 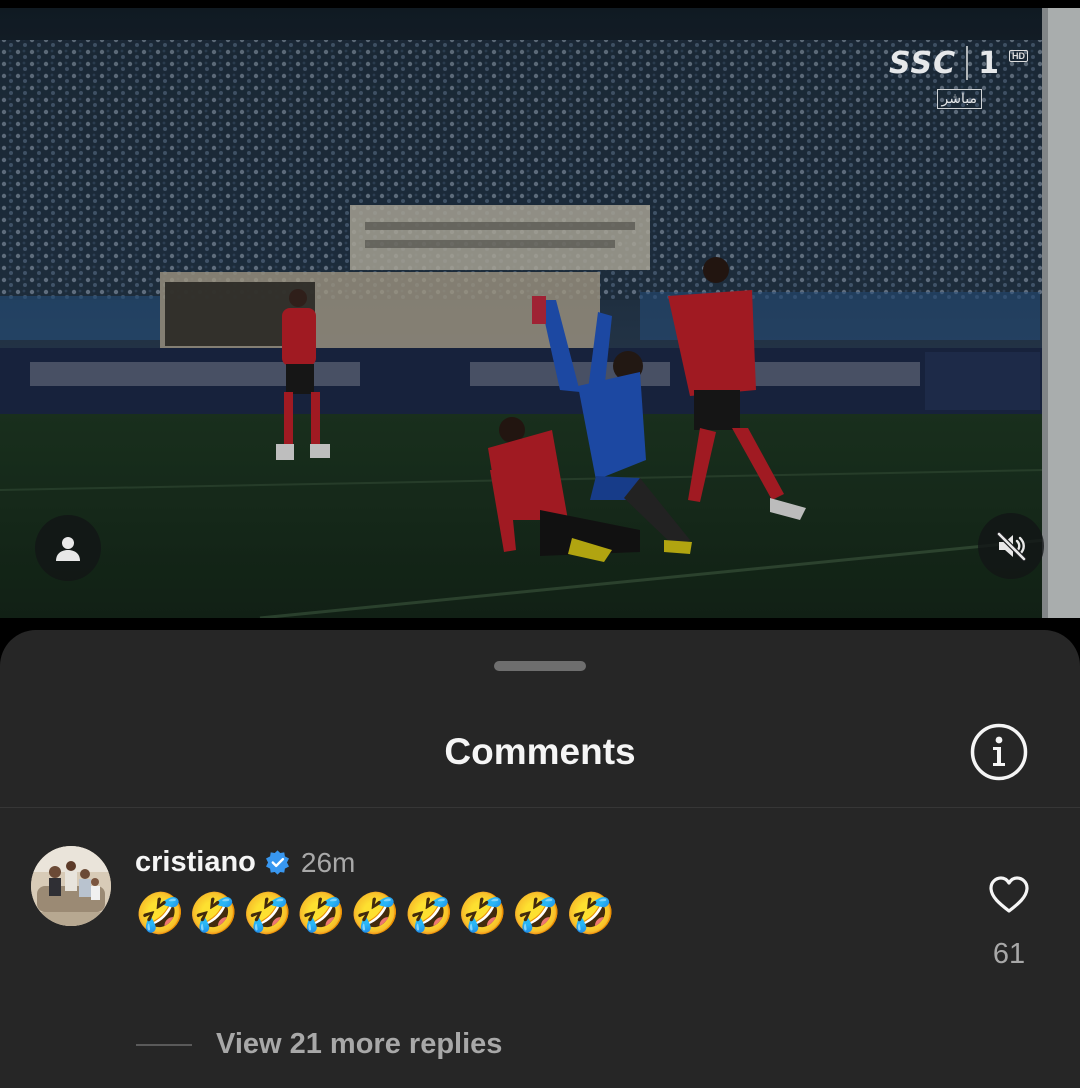 I want to click on comment-text-value: 🤣🤣🤣🤣🤣🤣🤣🤣🤣, so click(x=377, y=914).